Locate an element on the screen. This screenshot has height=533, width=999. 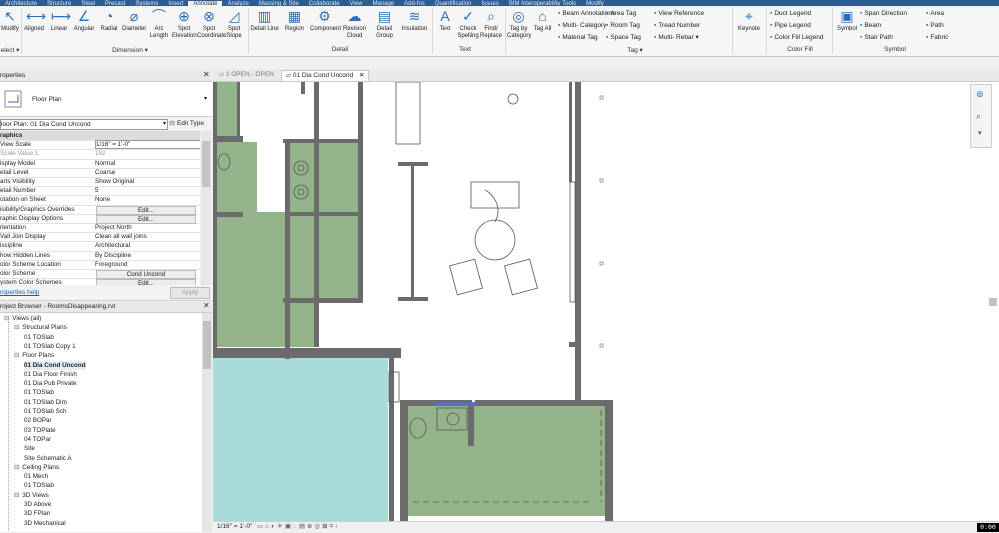
browser-tree-item: 01 Mech is located at coordinates (36, 476).